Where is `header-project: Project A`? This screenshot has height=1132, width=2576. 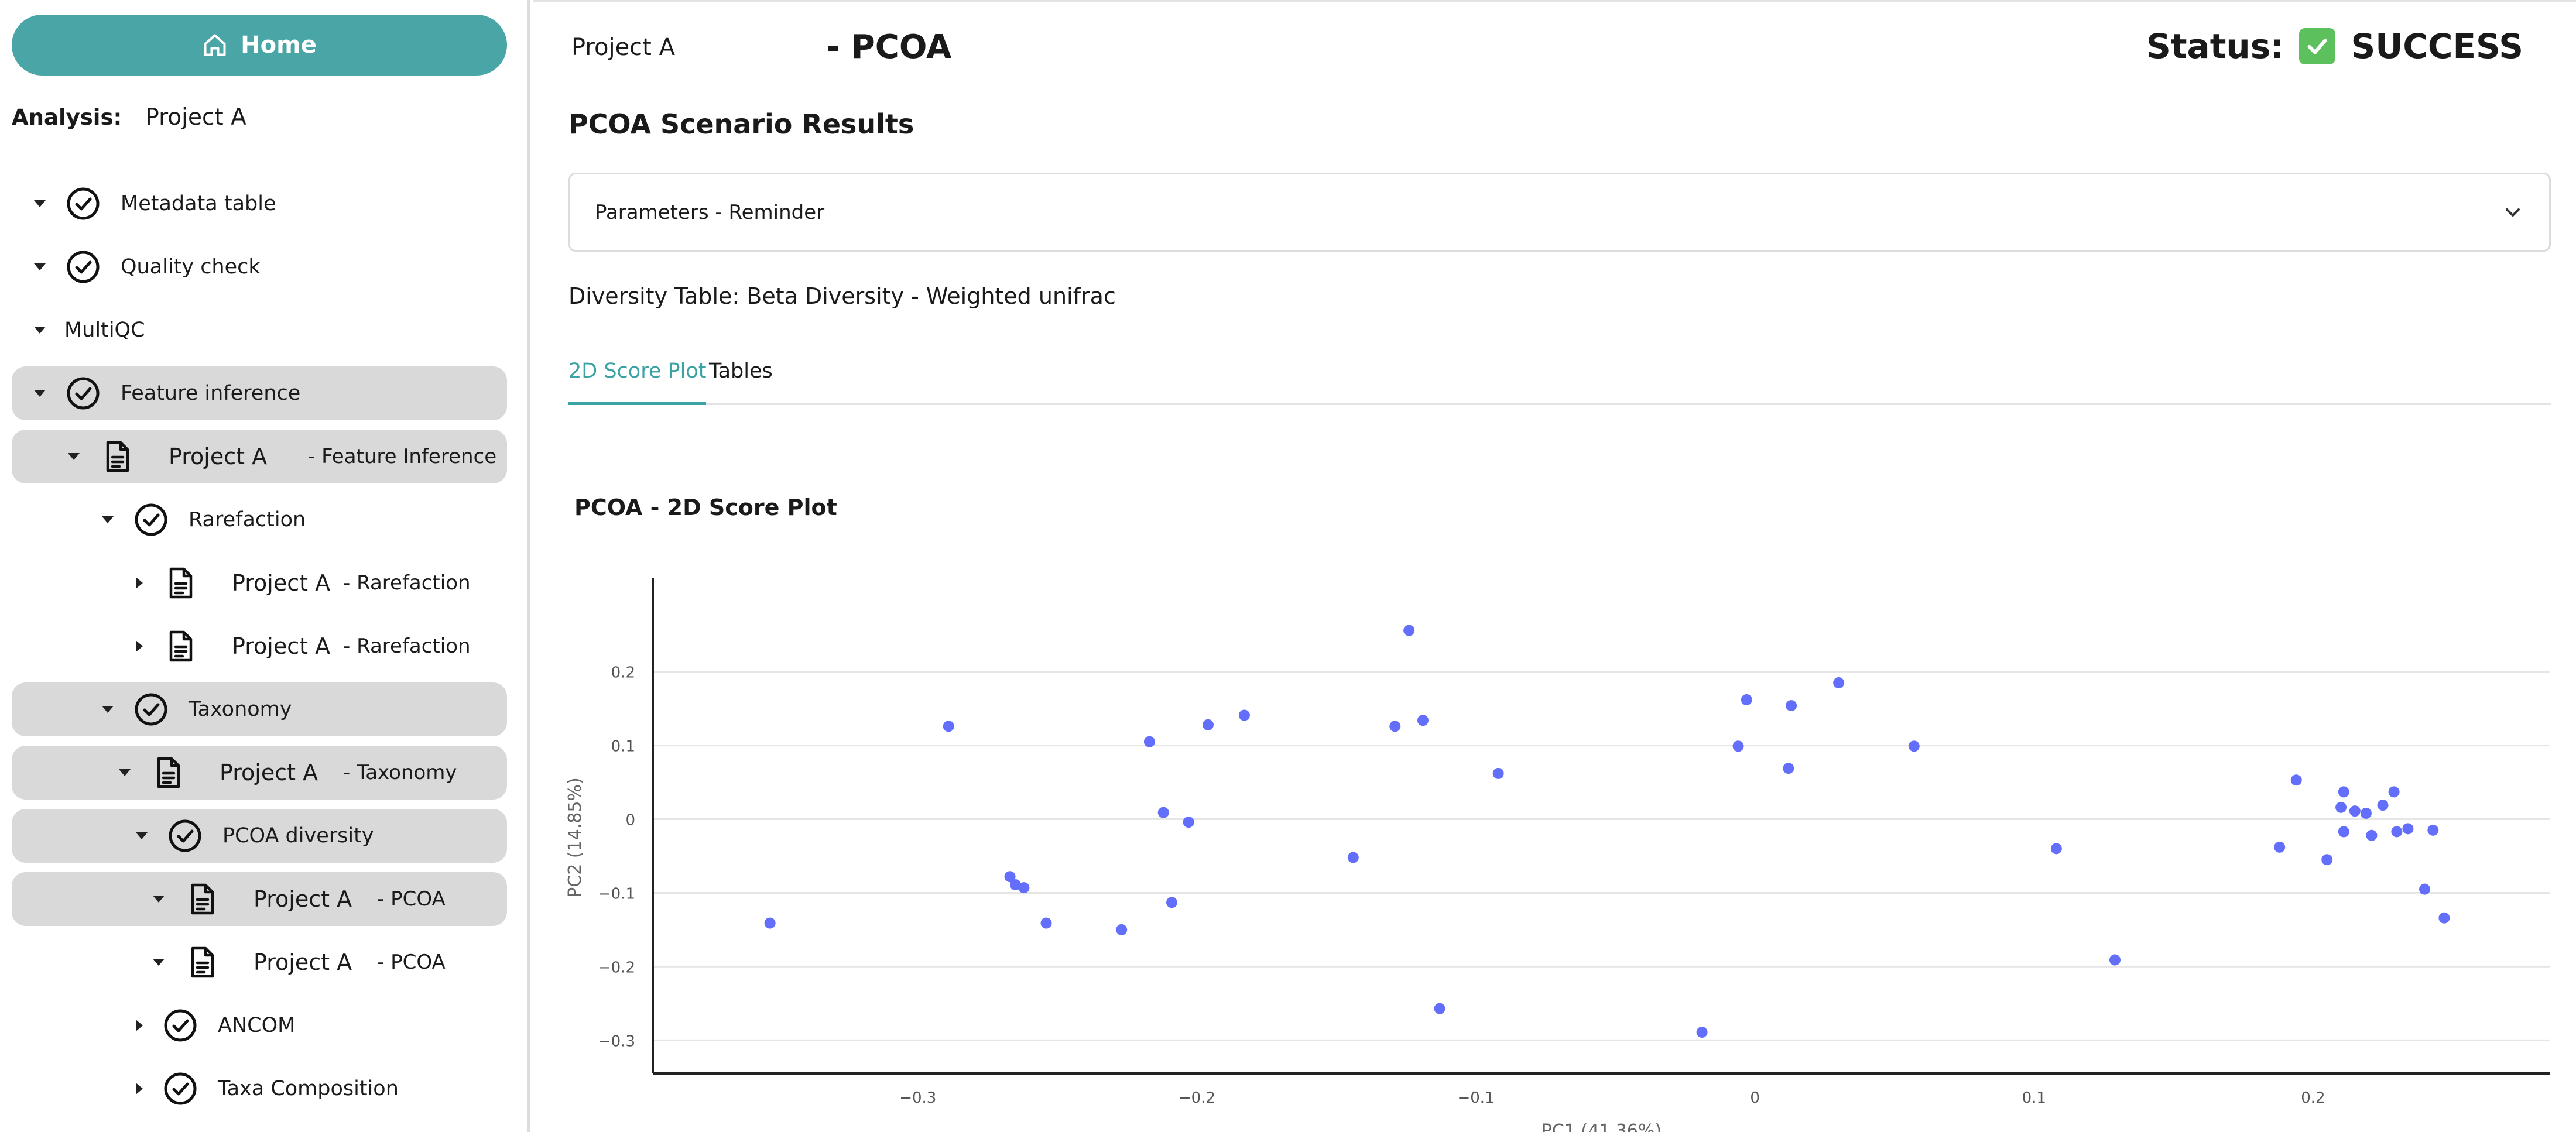
header-project: Project A is located at coordinates (623, 47).